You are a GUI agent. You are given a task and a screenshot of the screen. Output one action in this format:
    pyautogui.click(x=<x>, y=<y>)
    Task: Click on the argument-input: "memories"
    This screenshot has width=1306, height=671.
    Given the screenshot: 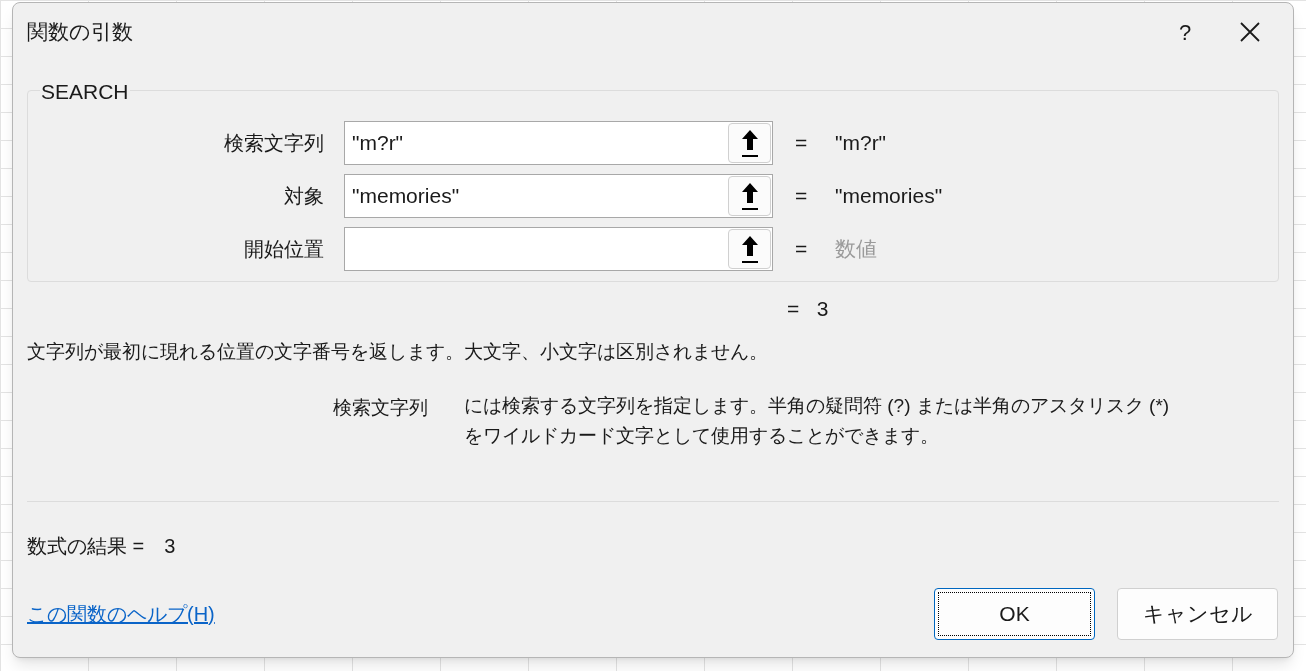 What is the action you would take?
    pyautogui.click(x=558, y=196)
    